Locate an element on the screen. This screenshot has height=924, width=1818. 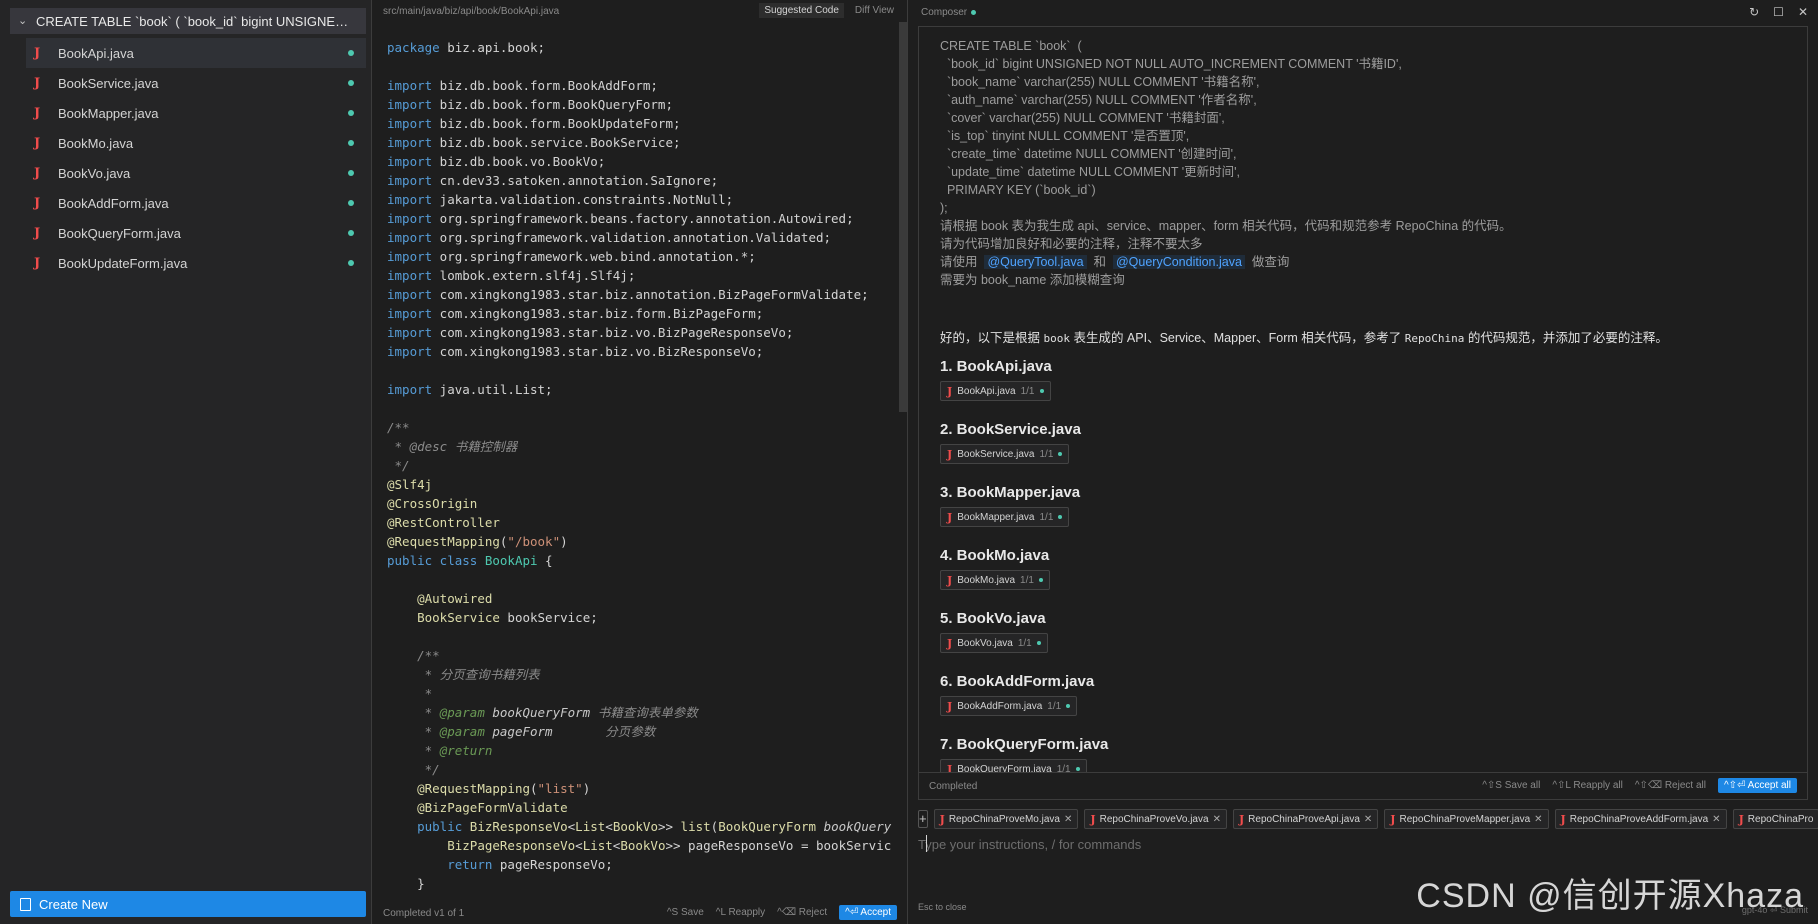
file-item: J BookUpdateForm.java is located at coordinates (196, 263).